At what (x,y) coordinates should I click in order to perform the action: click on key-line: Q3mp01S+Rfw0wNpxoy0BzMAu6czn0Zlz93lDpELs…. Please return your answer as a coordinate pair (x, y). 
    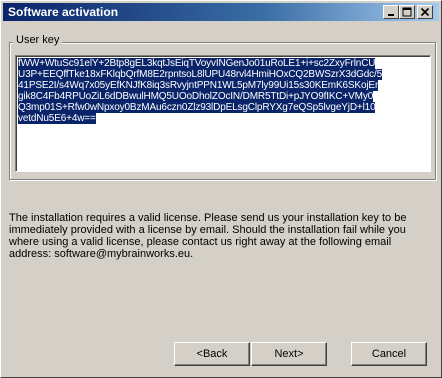
    Looking at the image, I should click on (197, 107).